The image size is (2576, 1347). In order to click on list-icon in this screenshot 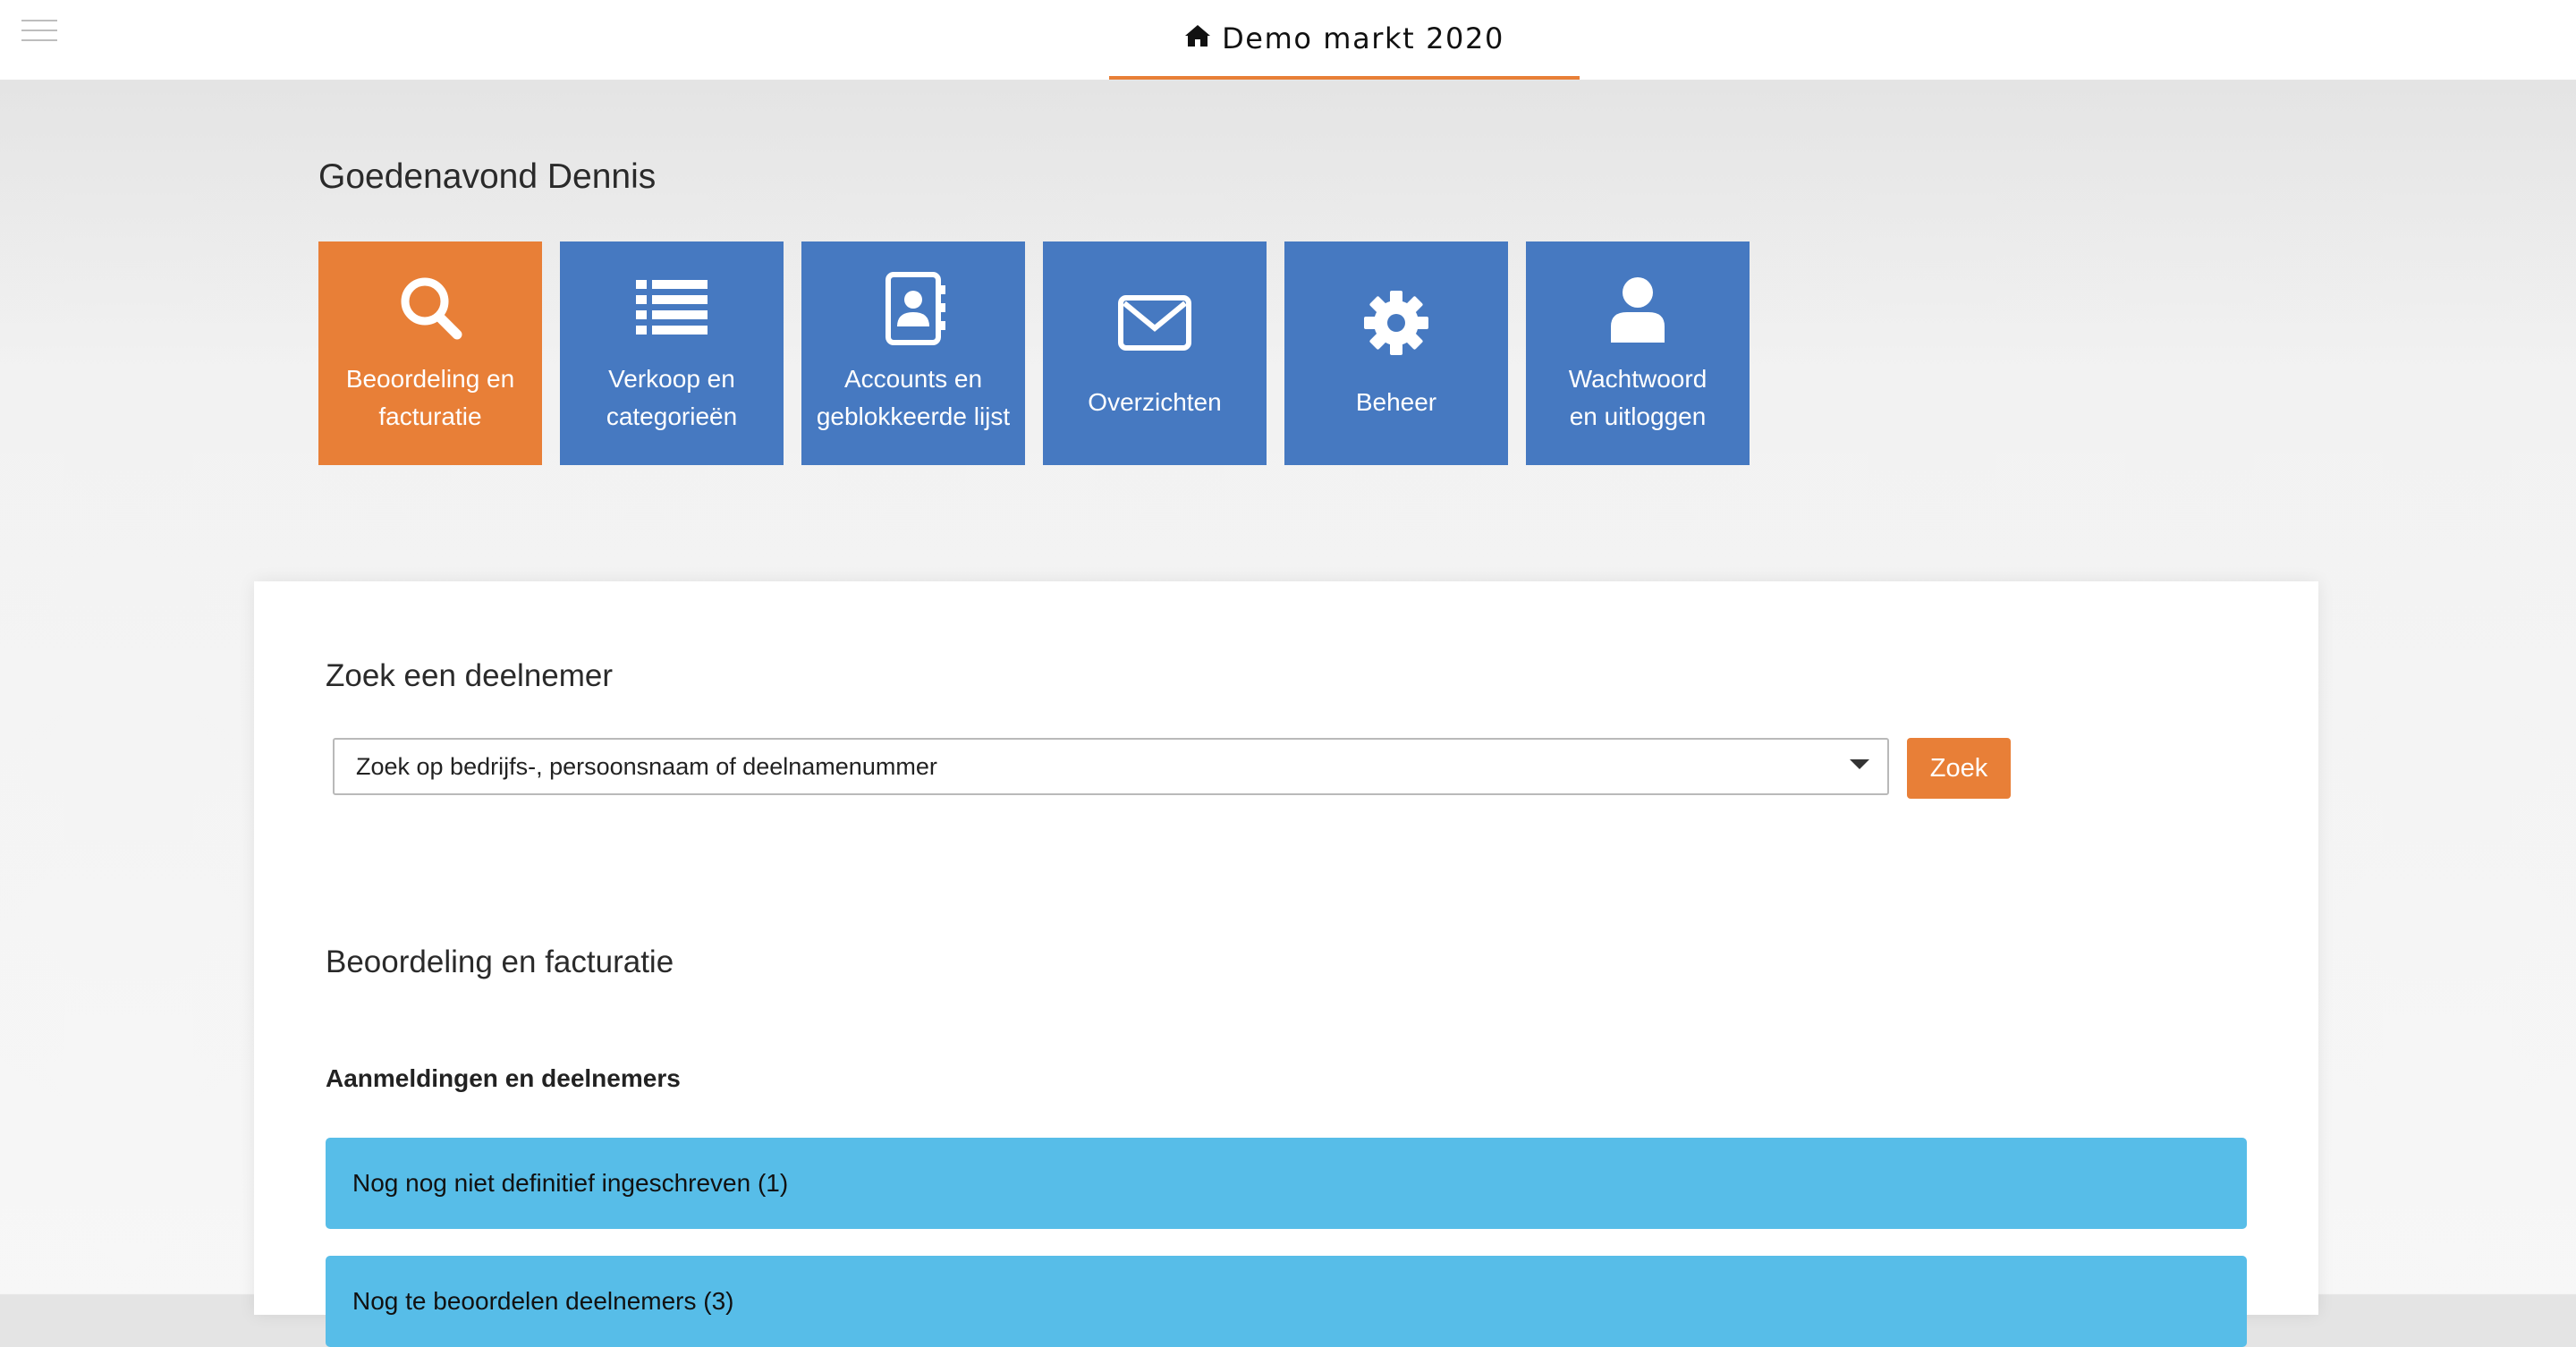, I will do `click(671, 308)`.